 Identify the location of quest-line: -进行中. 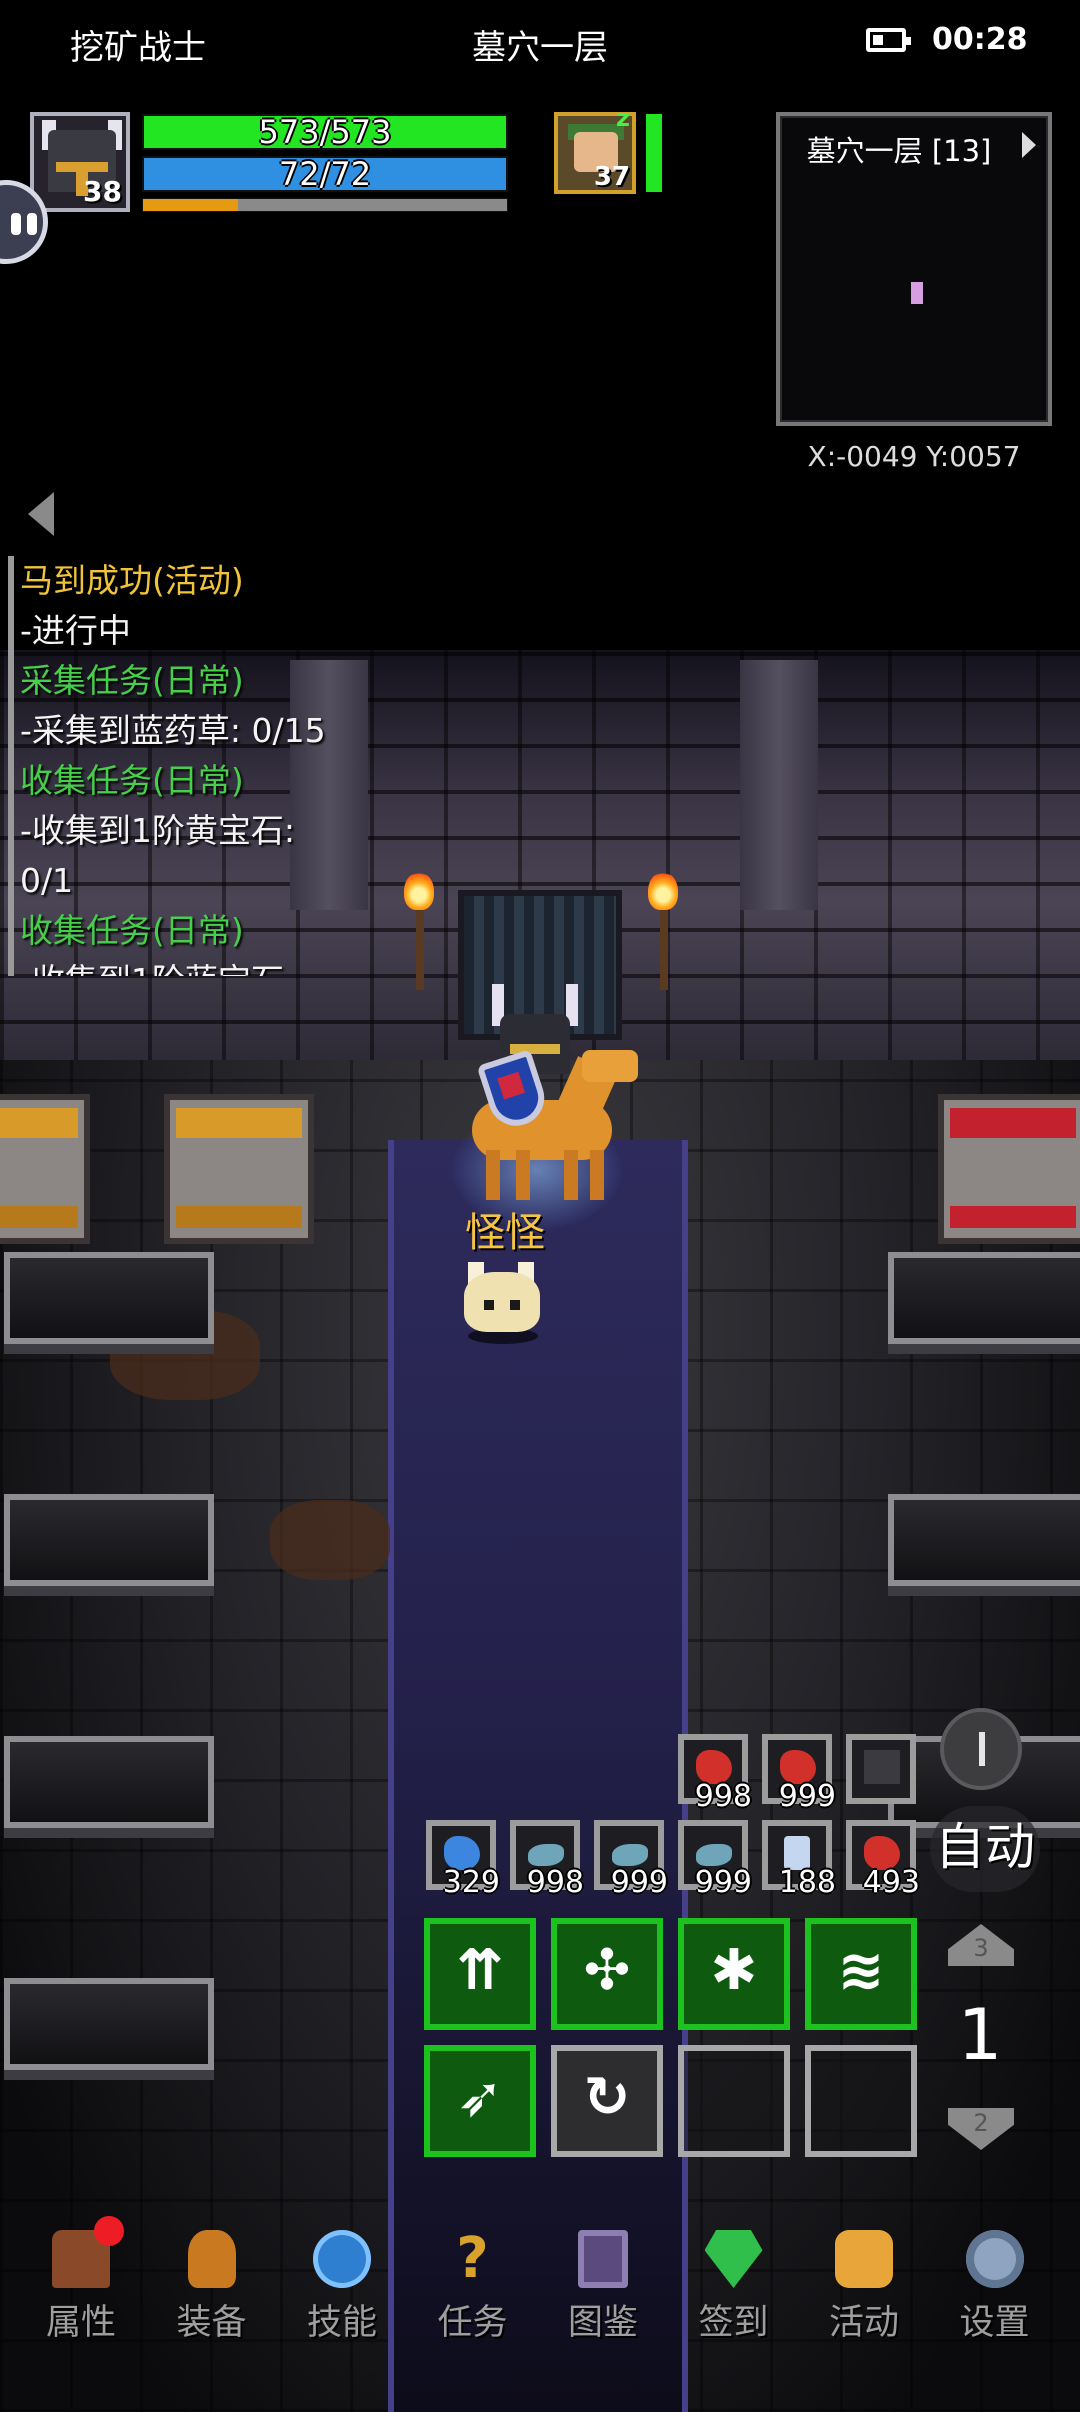
(184, 631).